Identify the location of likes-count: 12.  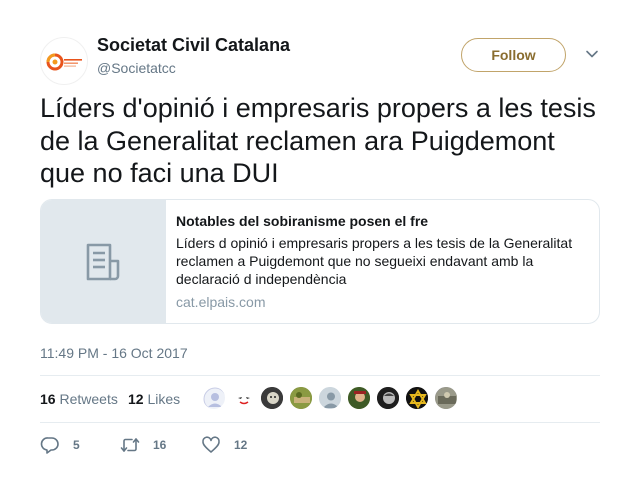
(136, 399).